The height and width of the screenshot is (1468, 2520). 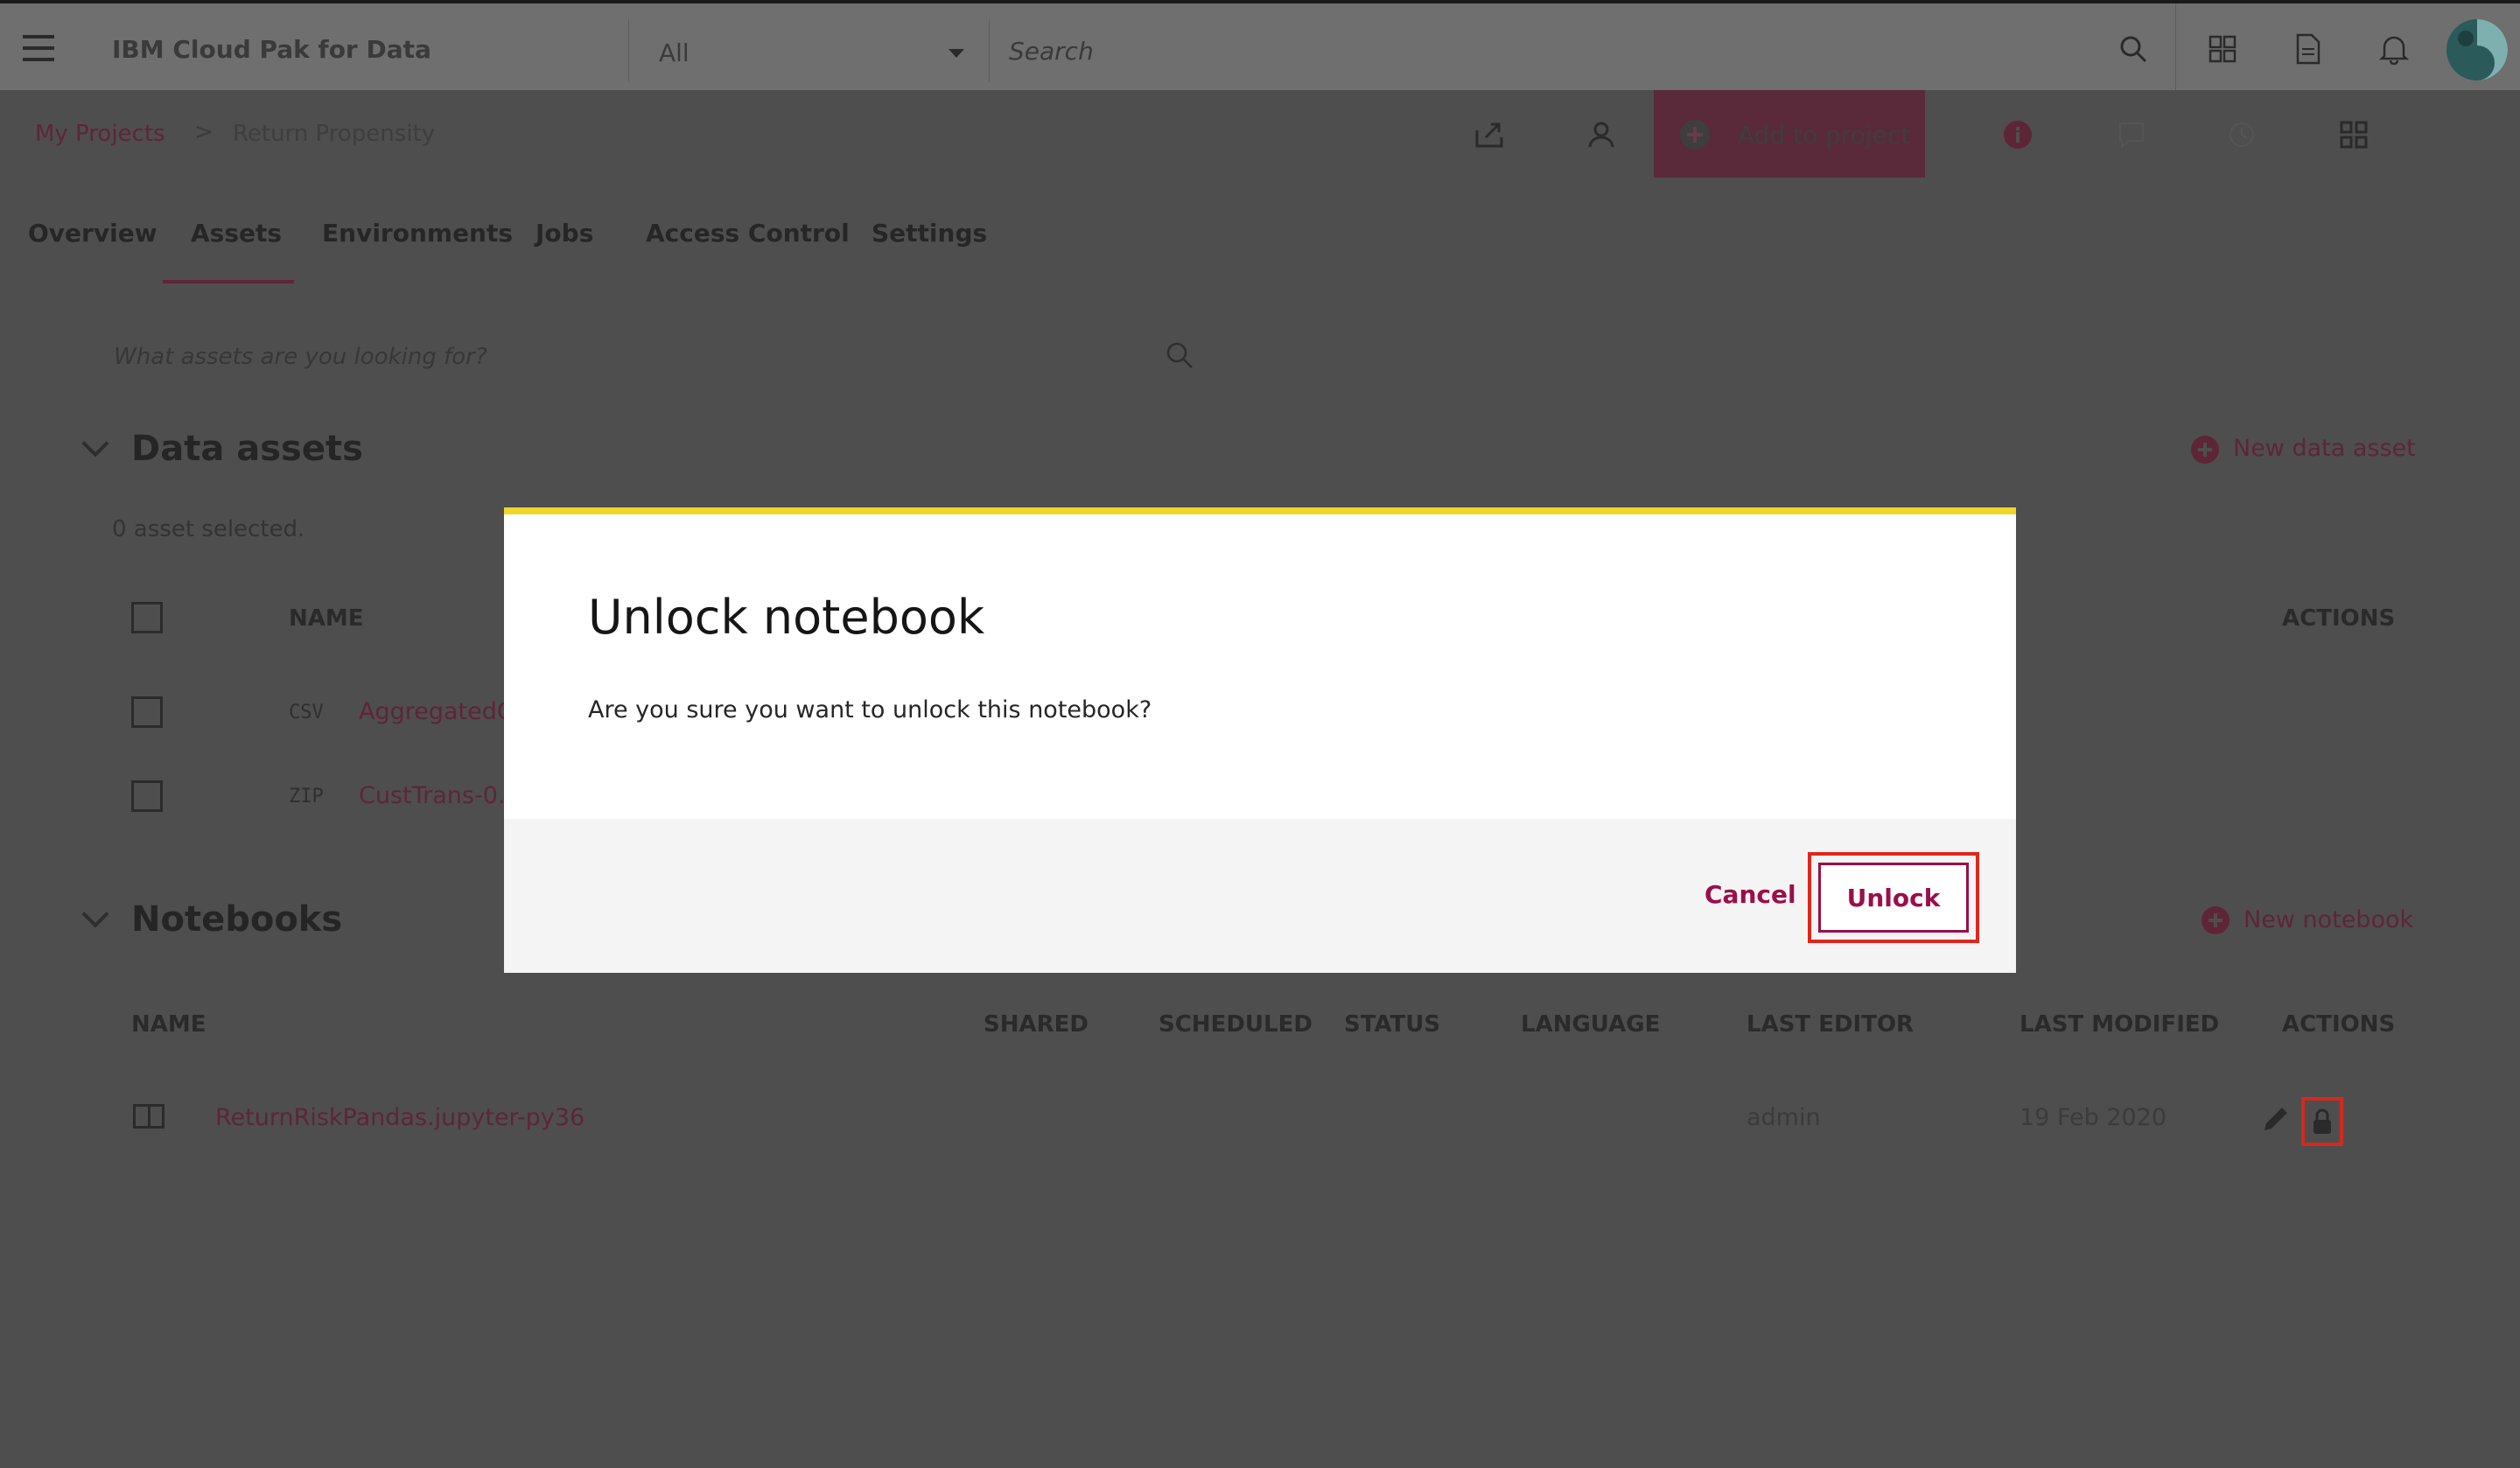 What do you see at coordinates (2308, 49) in the screenshot?
I see `document-icon` at bounding box center [2308, 49].